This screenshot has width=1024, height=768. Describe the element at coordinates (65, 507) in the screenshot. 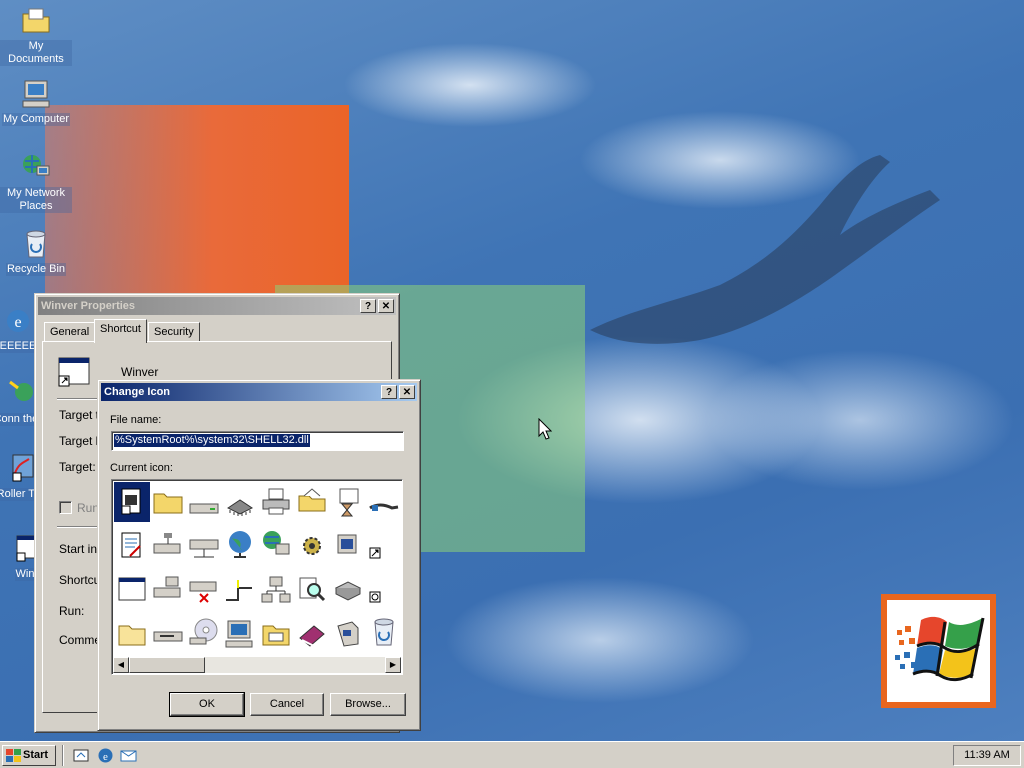

I see `run-separate-checkbox` at that location.